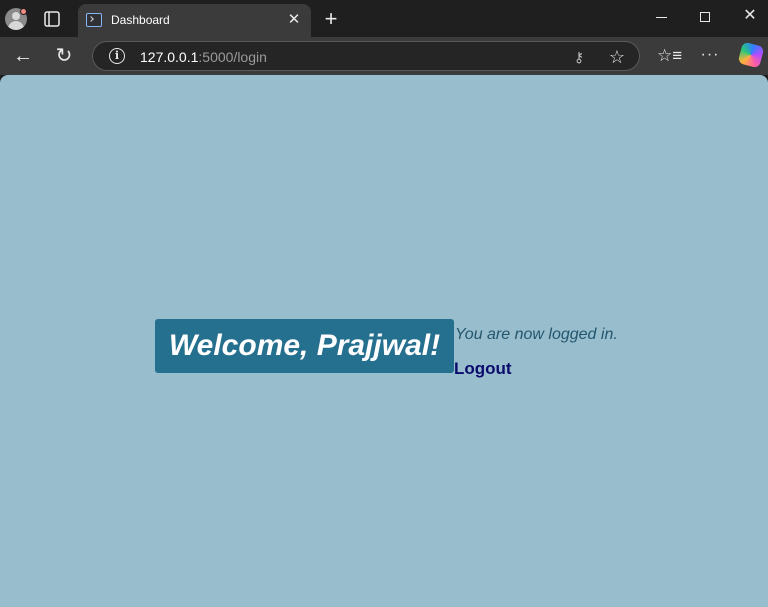  I want to click on info-icon: i, so click(117, 56).